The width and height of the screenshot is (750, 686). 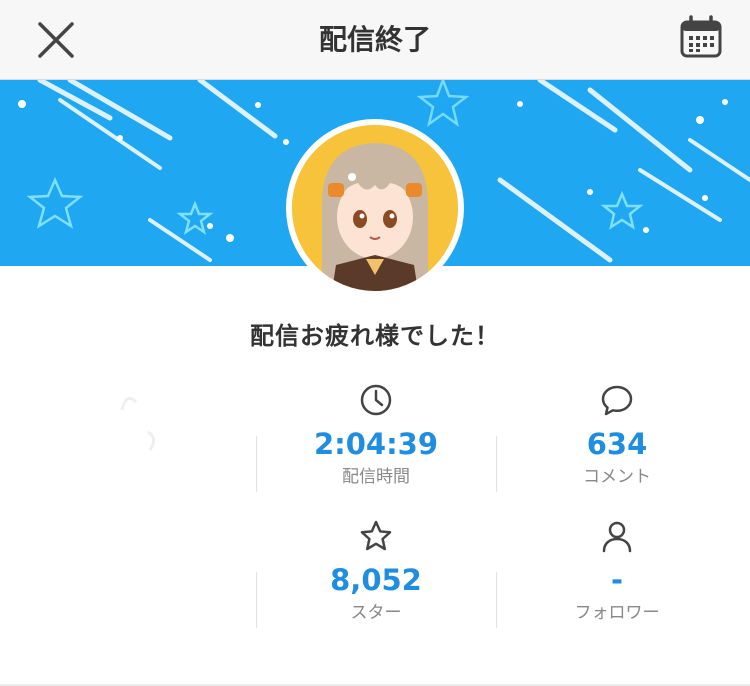 What do you see at coordinates (617, 444) in the screenshot?
I see `stat-value: 634` at bounding box center [617, 444].